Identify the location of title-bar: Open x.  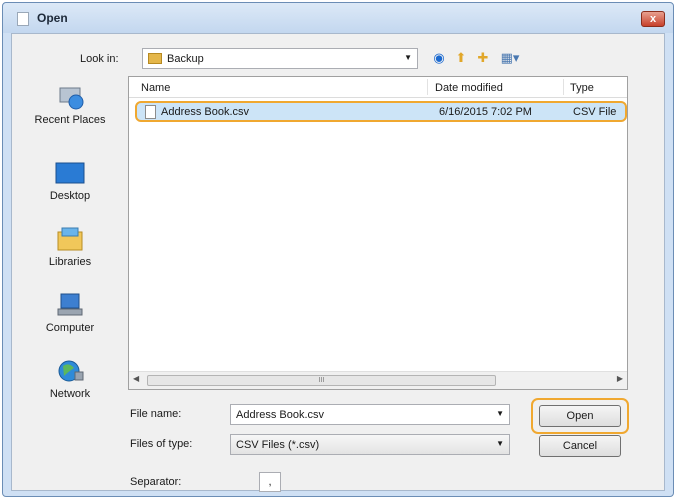
(338, 18).